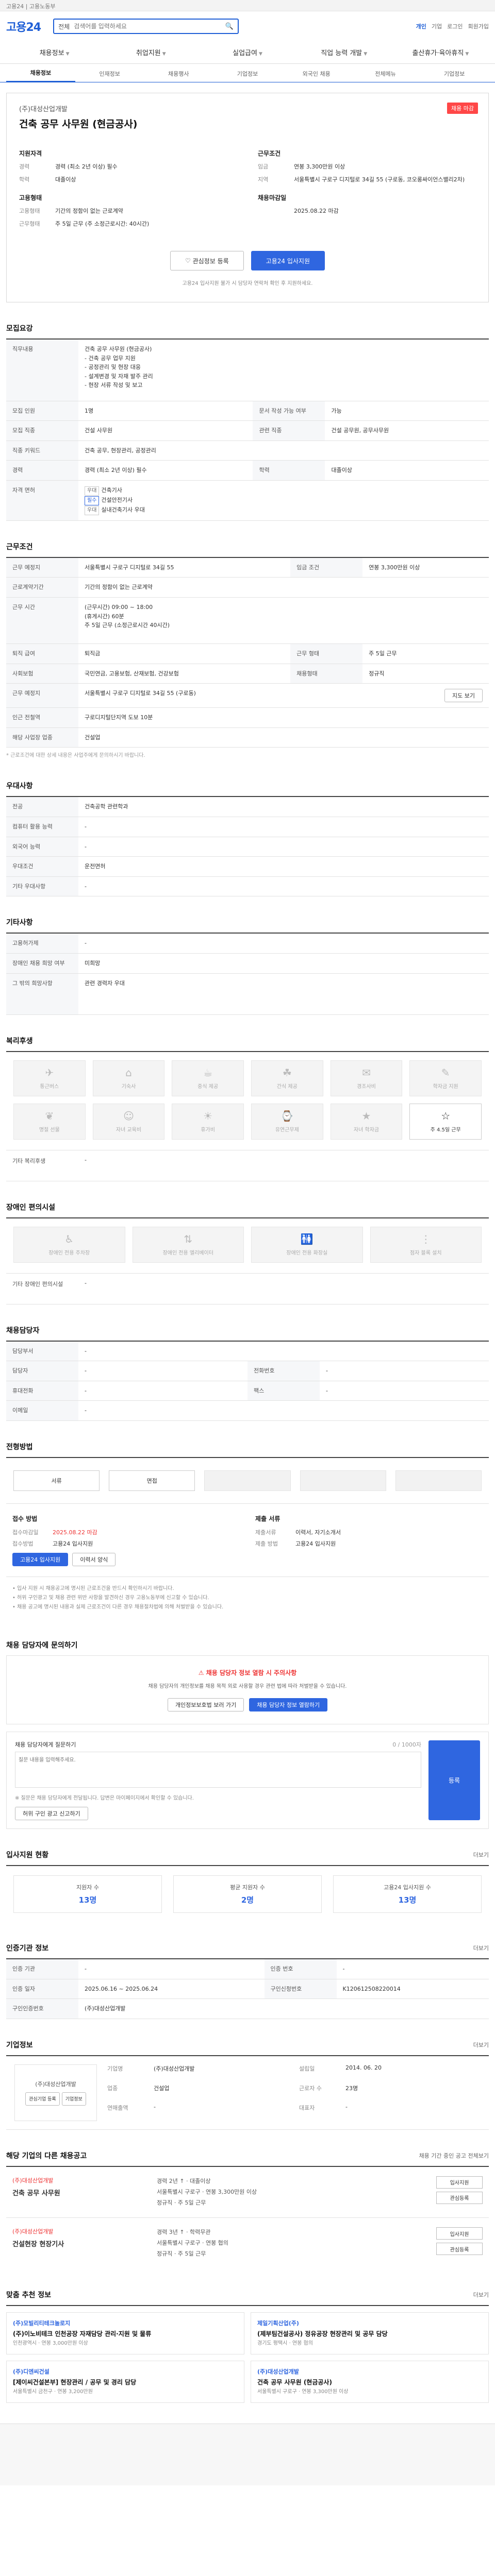 This screenshot has width=495, height=2576. I want to click on tab-events: 채용행사, so click(178, 76).